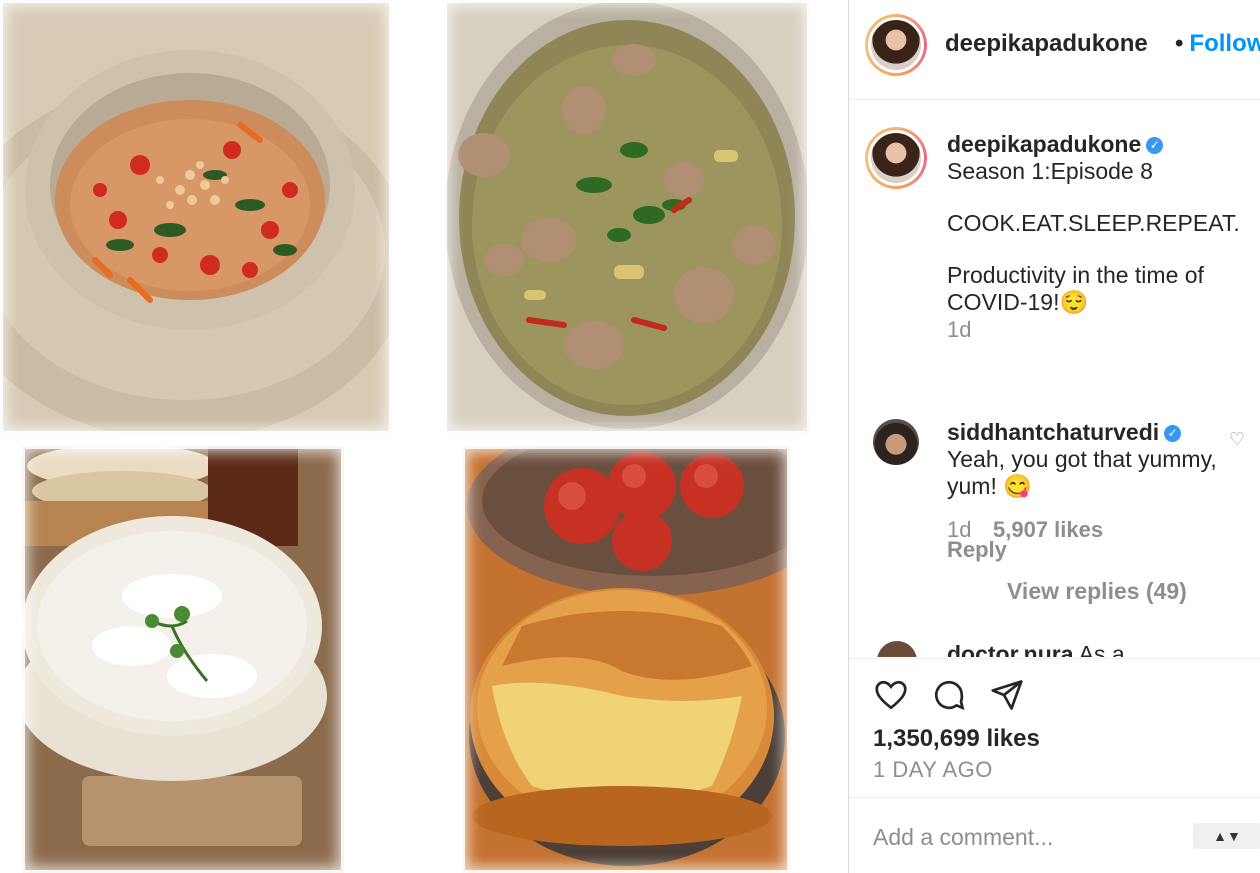 The height and width of the screenshot is (873, 1260). What do you see at coordinates (956, 739) in the screenshot?
I see `post-likes-count: 1,350,699 likes` at bounding box center [956, 739].